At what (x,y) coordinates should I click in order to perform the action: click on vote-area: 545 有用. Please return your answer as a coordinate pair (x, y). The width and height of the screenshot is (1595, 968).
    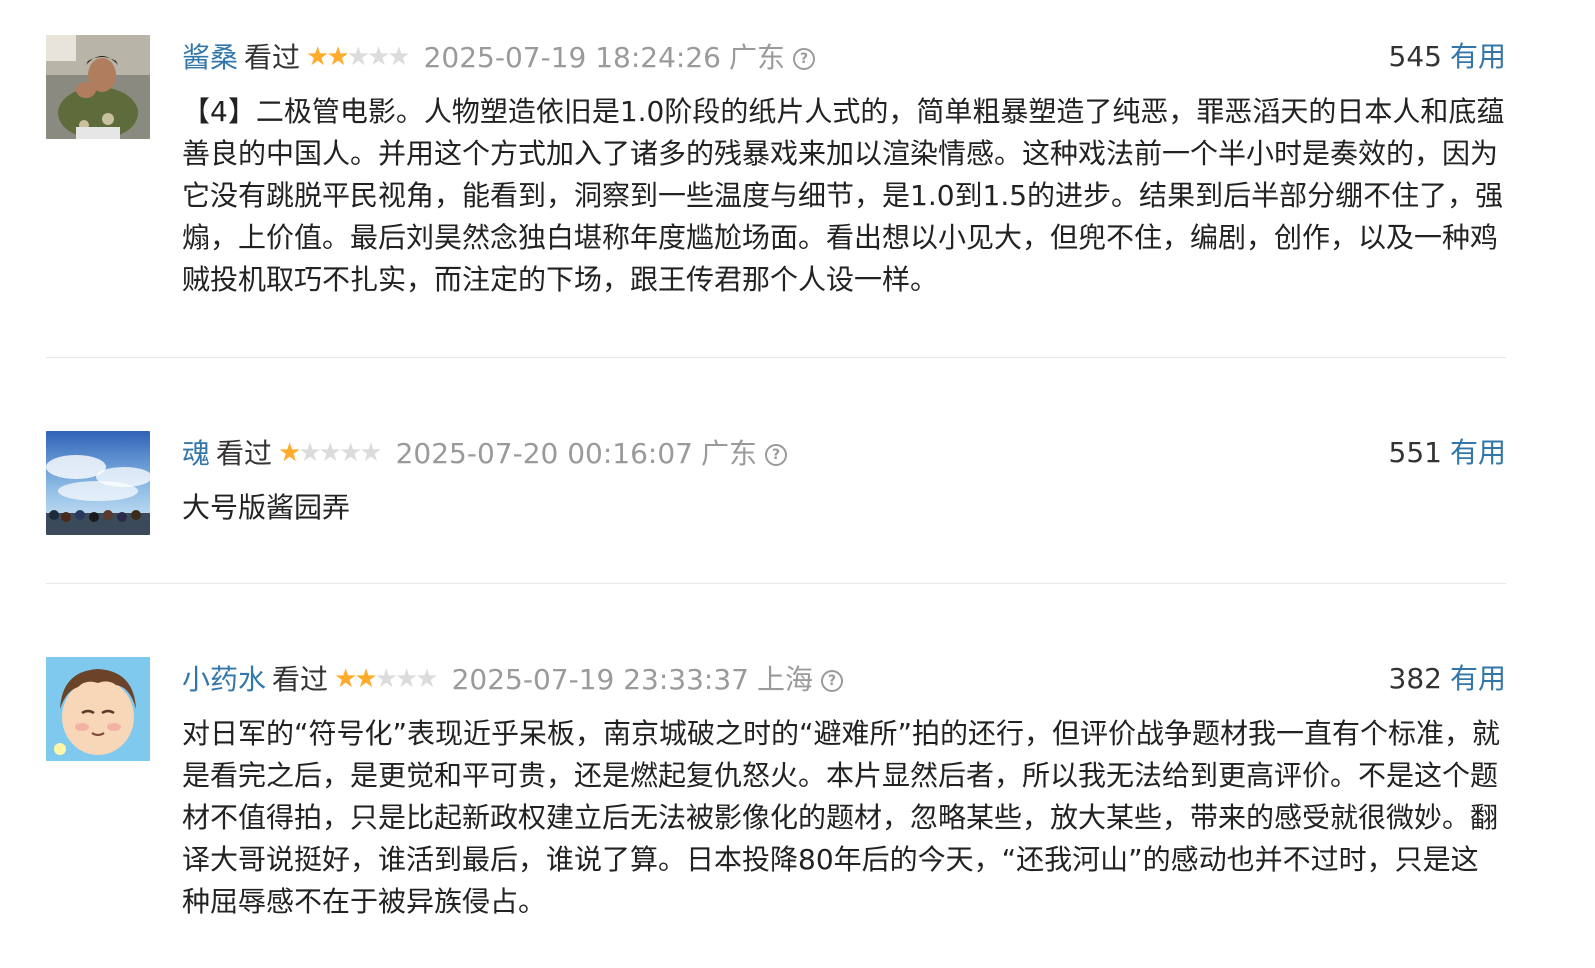
    Looking at the image, I should click on (1447, 57).